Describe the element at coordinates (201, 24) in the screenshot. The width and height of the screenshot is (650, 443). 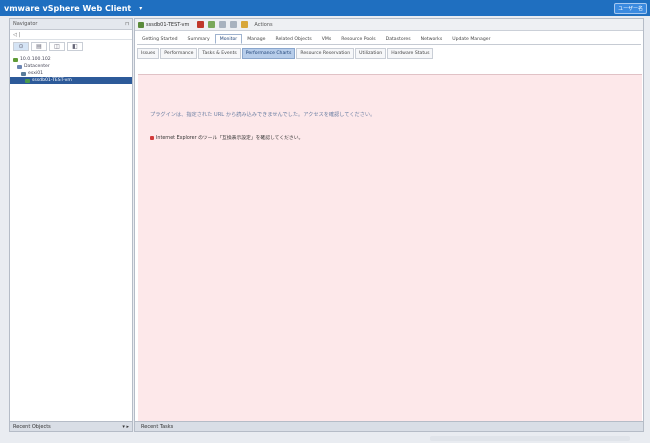
I see `power-off-icon` at that location.